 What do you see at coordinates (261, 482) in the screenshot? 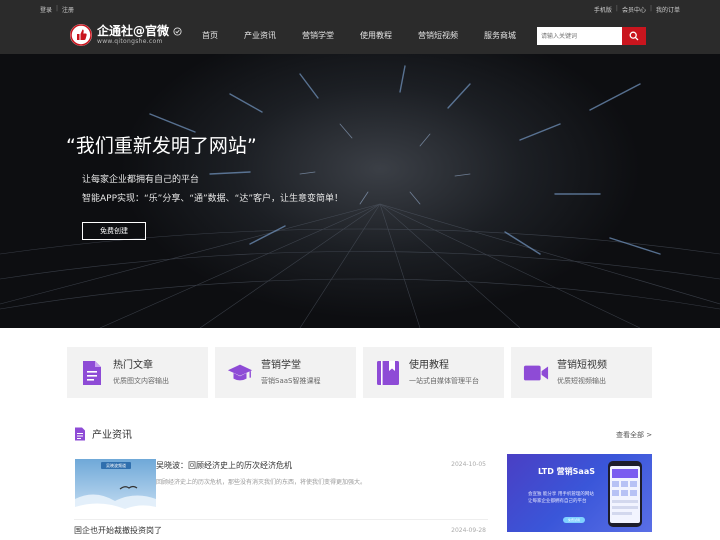
I see `news-excerpt: 回顾经济史上的历次危机，那些没有消灭我们的东西，将使我们变得更加强大。` at bounding box center [261, 482].